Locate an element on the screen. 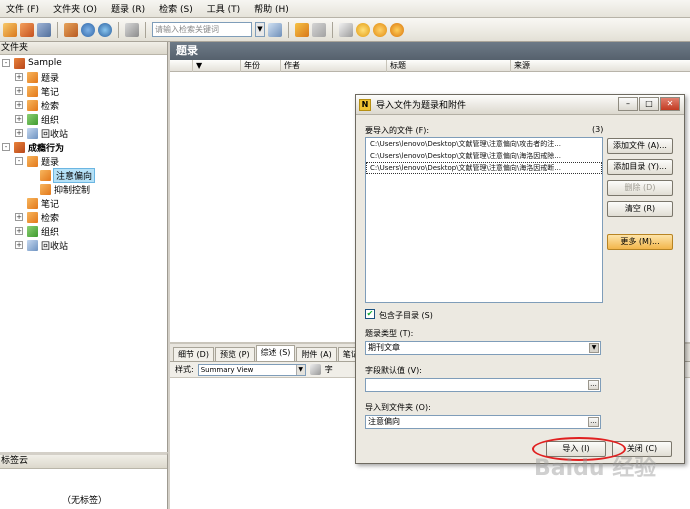 The image size is (690, 509). maximize-icon: □ is located at coordinates (649, 104).